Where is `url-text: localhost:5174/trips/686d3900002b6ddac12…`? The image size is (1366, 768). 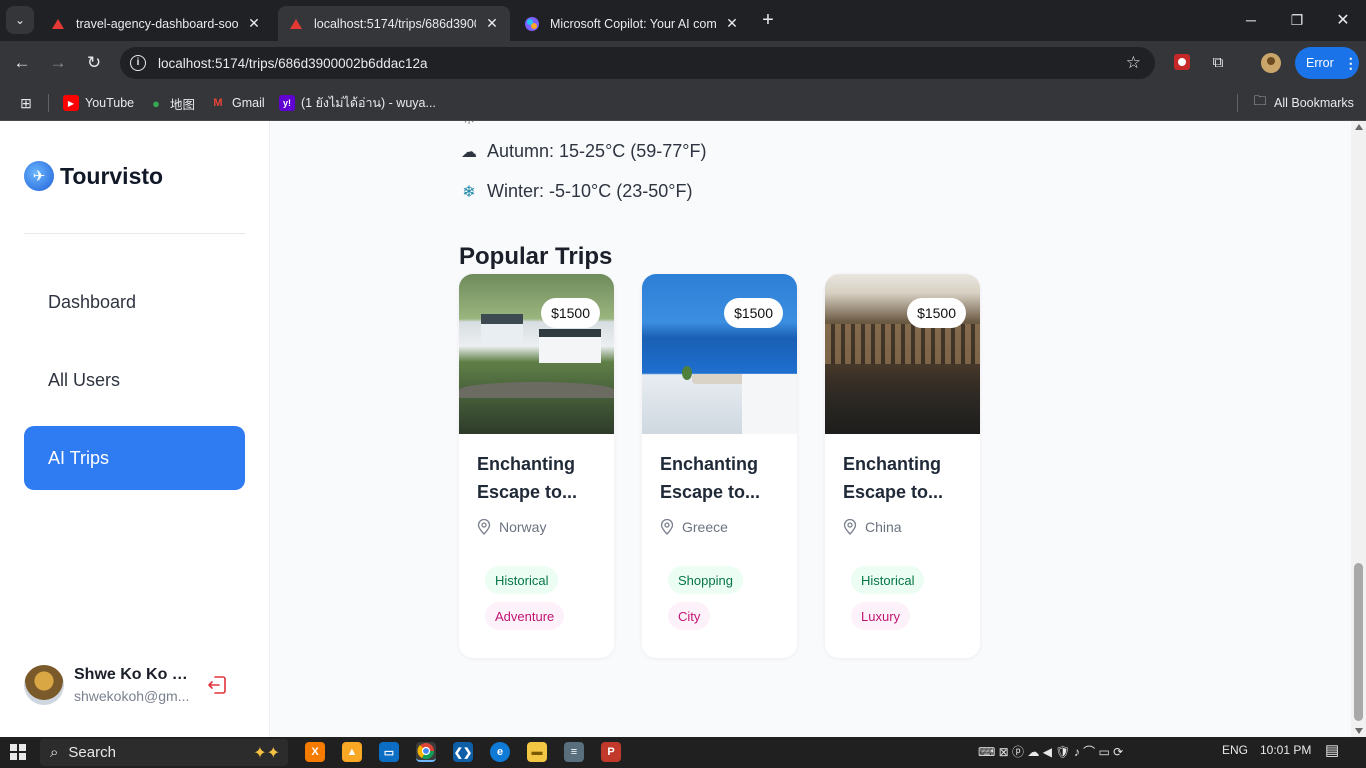 url-text: localhost:5174/trips/686d3900002b6ddac12… is located at coordinates (293, 63).